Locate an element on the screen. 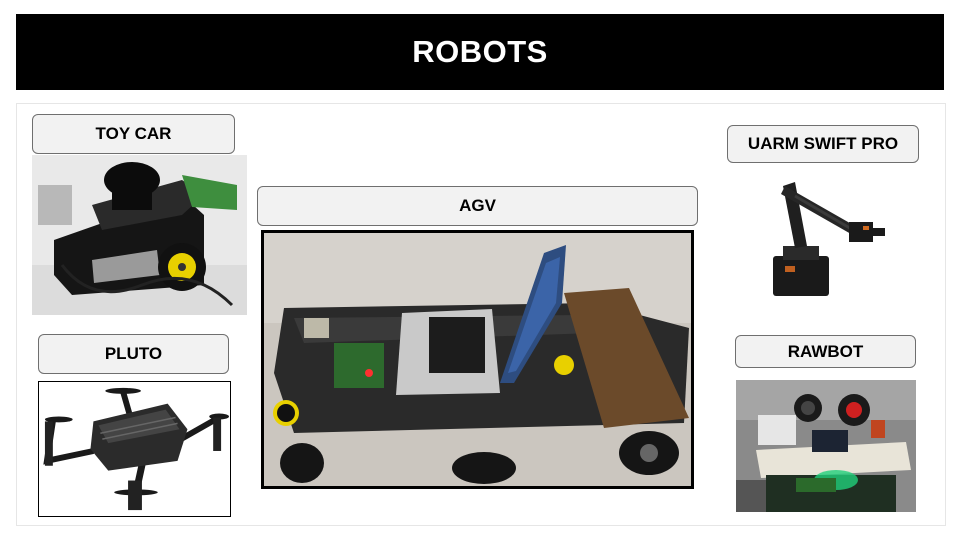 The image size is (960, 540). toy-car-photo is located at coordinates (139, 235).